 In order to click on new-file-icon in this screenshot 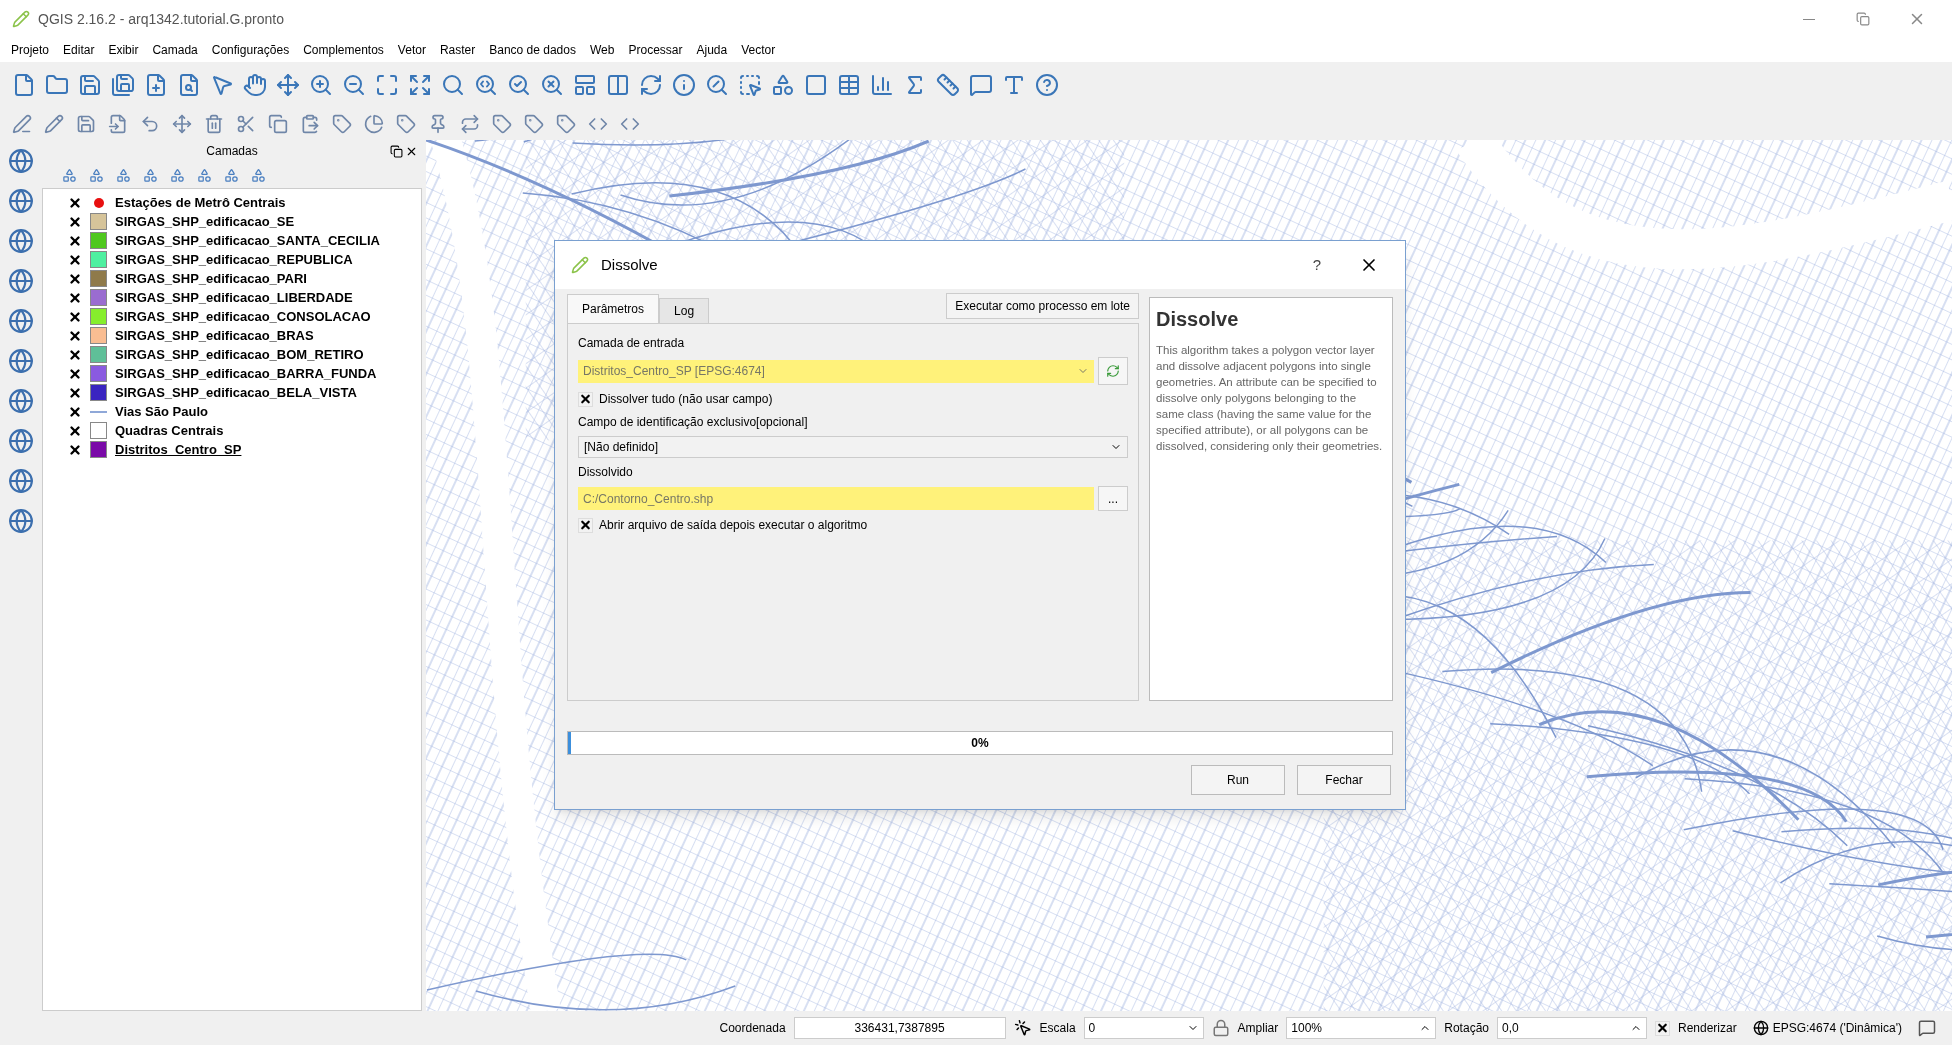, I will do `click(24, 85)`.